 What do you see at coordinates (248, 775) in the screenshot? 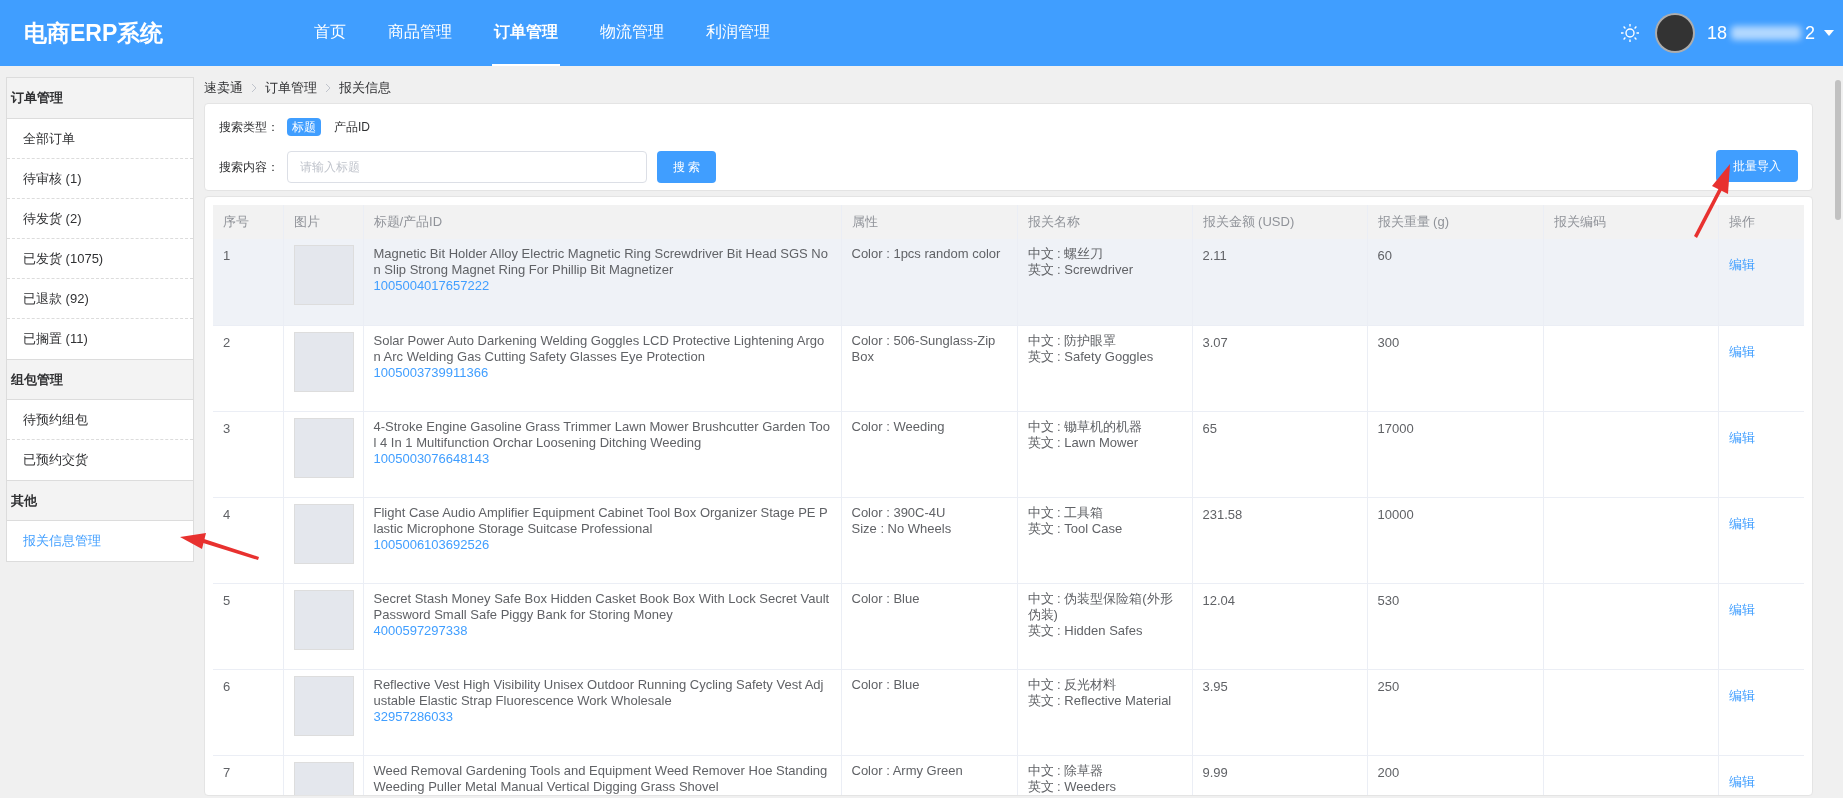
I see `table-cell: 7` at bounding box center [248, 775].